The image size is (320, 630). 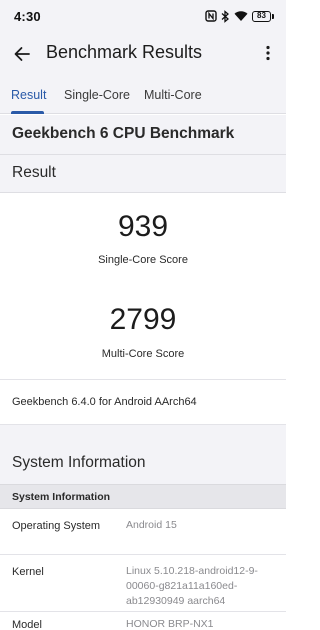 I want to click on battery-icon: 83, so click(x=263, y=16).